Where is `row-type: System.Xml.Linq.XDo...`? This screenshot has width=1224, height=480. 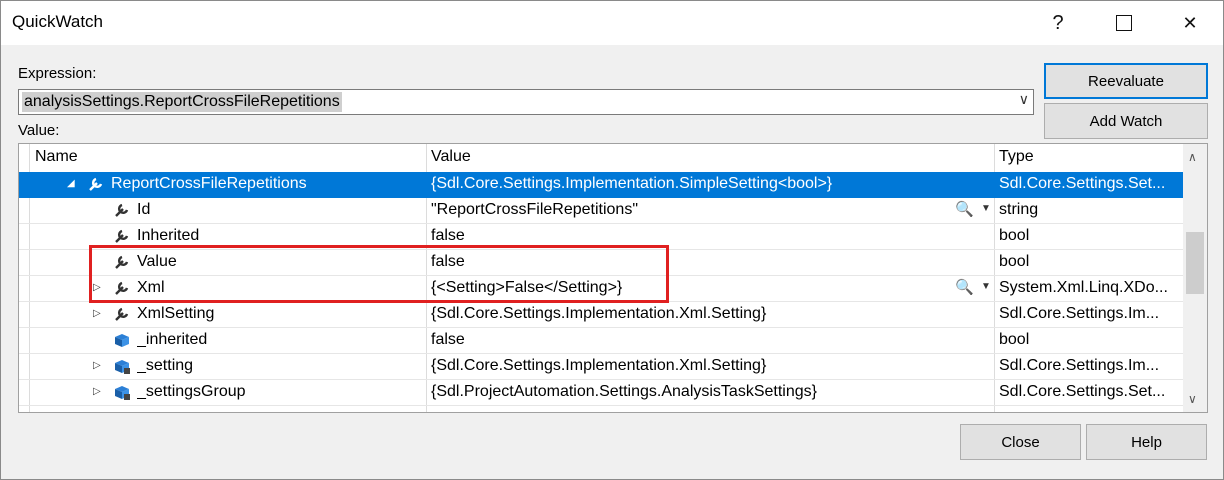 row-type: System.Xml.Linq.XDo... is located at coordinates (1083, 287).